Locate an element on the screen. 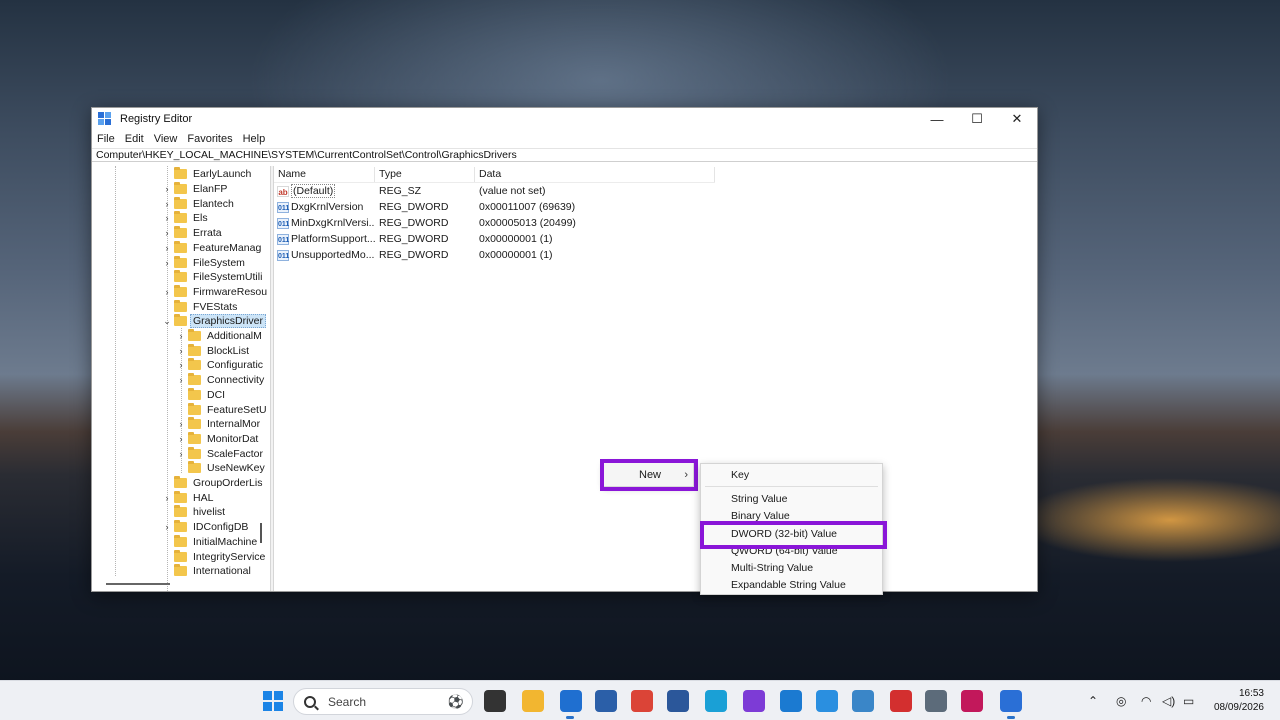 This screenshot has height=720, width=1280. chevron-up-icon: ⌃ is located at coordinates (1093, 700).